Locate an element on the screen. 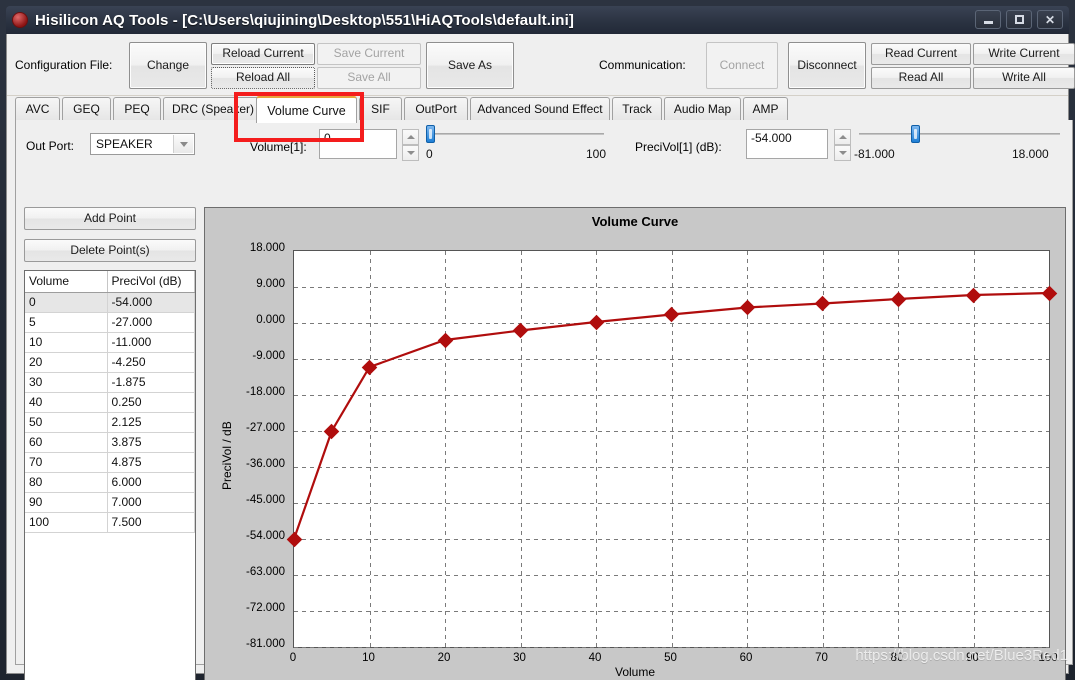 This screenshot has height=680, width=1075. table-row: 40 0.250 is located at coordinates (110, 402).